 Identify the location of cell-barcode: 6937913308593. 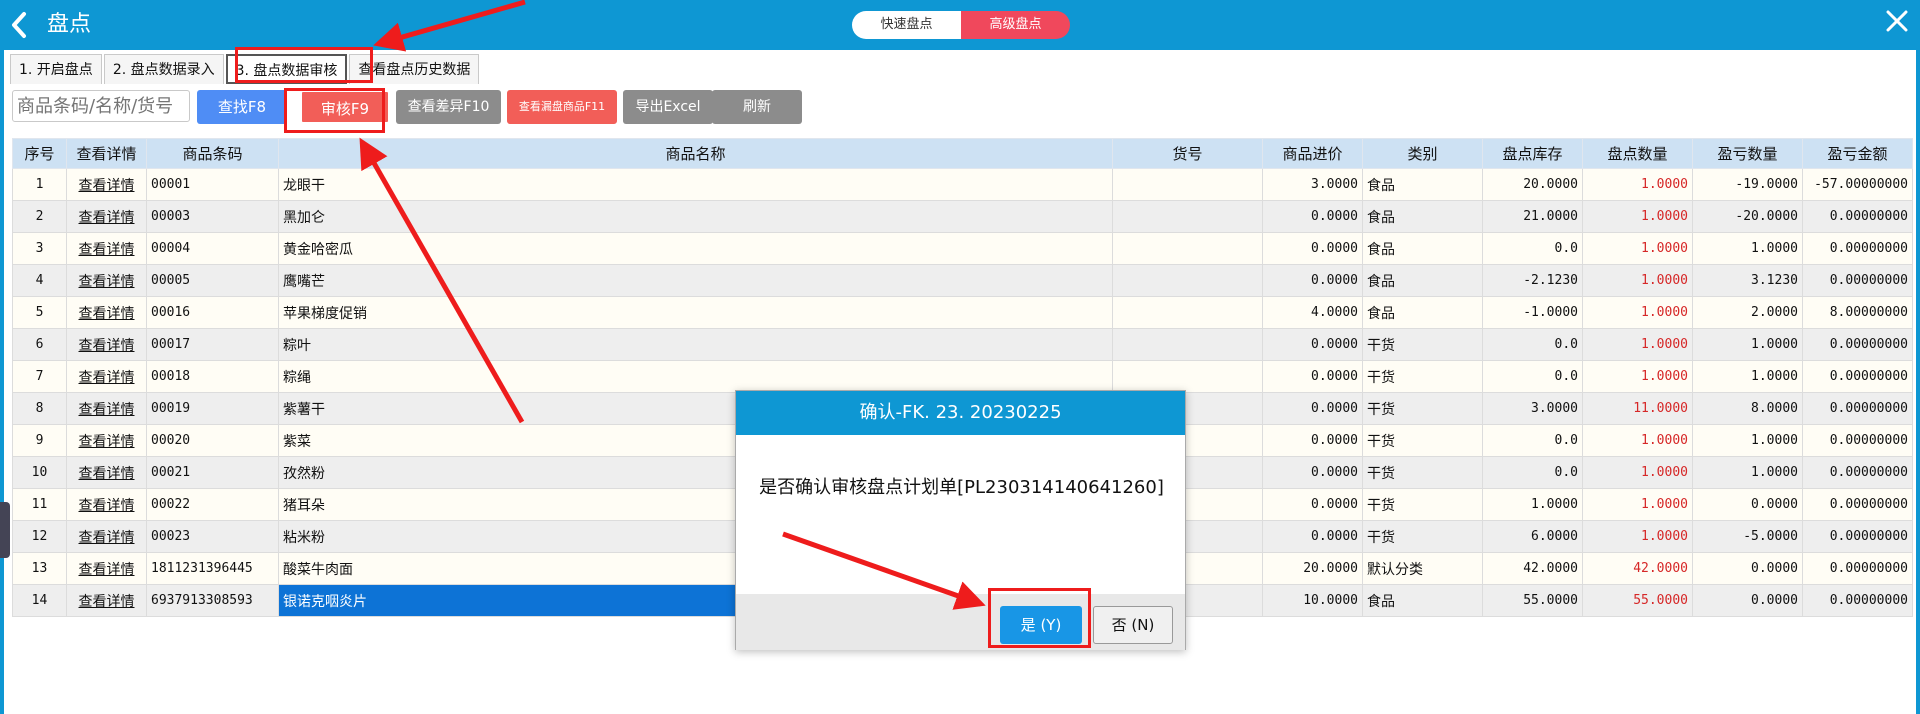
(212, 600).